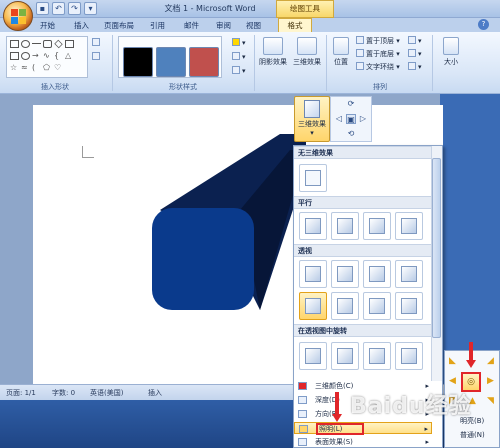 The image size is (500, 448). What do you see at coordinates (36, 68) in the screenshot?
I see `bracket-shape-icon: (` at bounding box center [36, 68].